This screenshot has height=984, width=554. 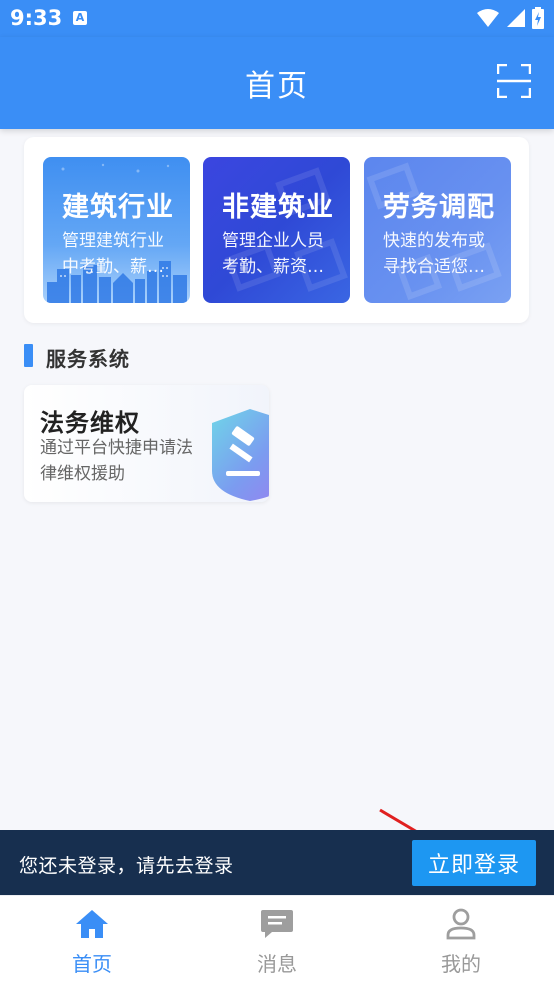 I want to click on nav-item-home: 首页, so click(x=92, y=940).